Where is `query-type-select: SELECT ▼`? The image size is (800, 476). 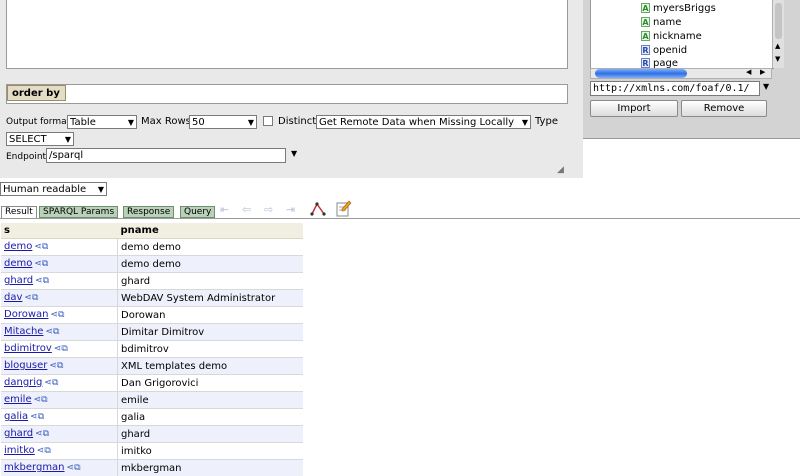 query-type-select: SELECT ▼ is located at coordinates (40, 139).